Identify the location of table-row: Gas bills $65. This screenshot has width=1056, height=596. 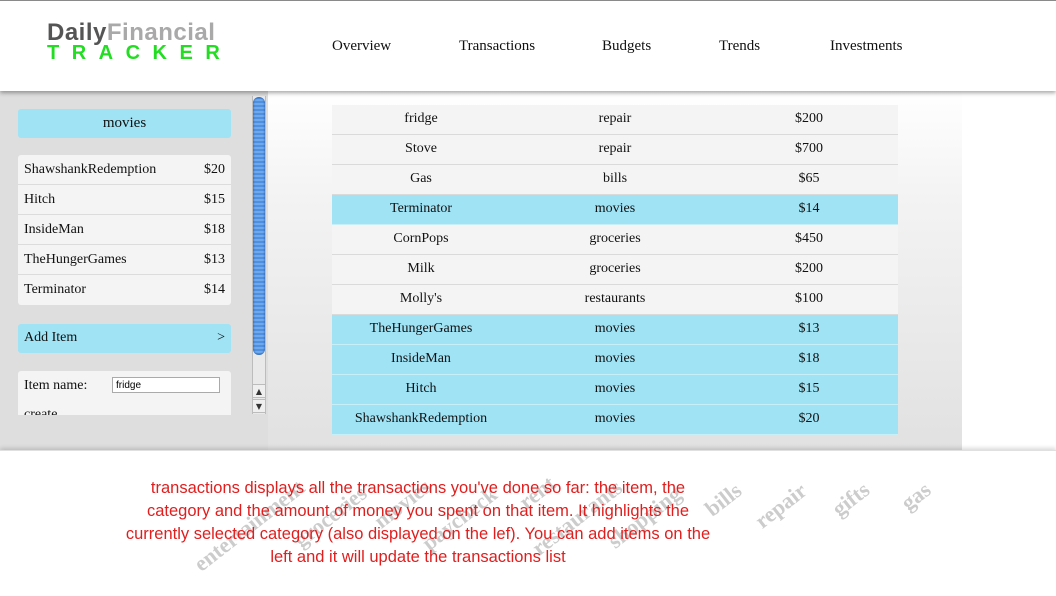
(615, 180).